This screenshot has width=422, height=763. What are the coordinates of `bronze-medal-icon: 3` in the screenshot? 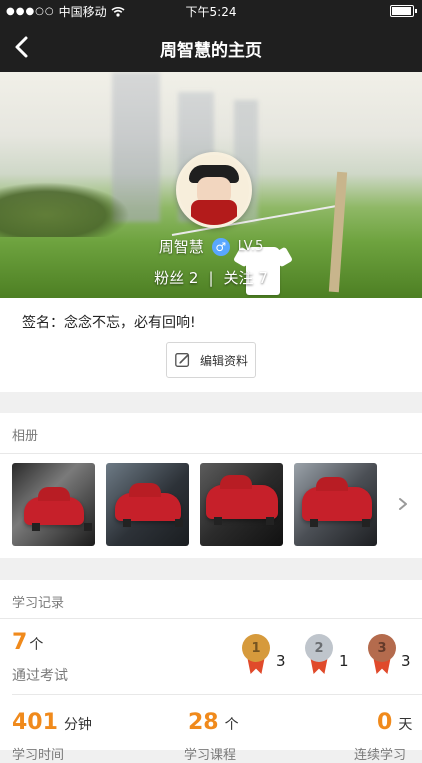 It's located at (383, 655).